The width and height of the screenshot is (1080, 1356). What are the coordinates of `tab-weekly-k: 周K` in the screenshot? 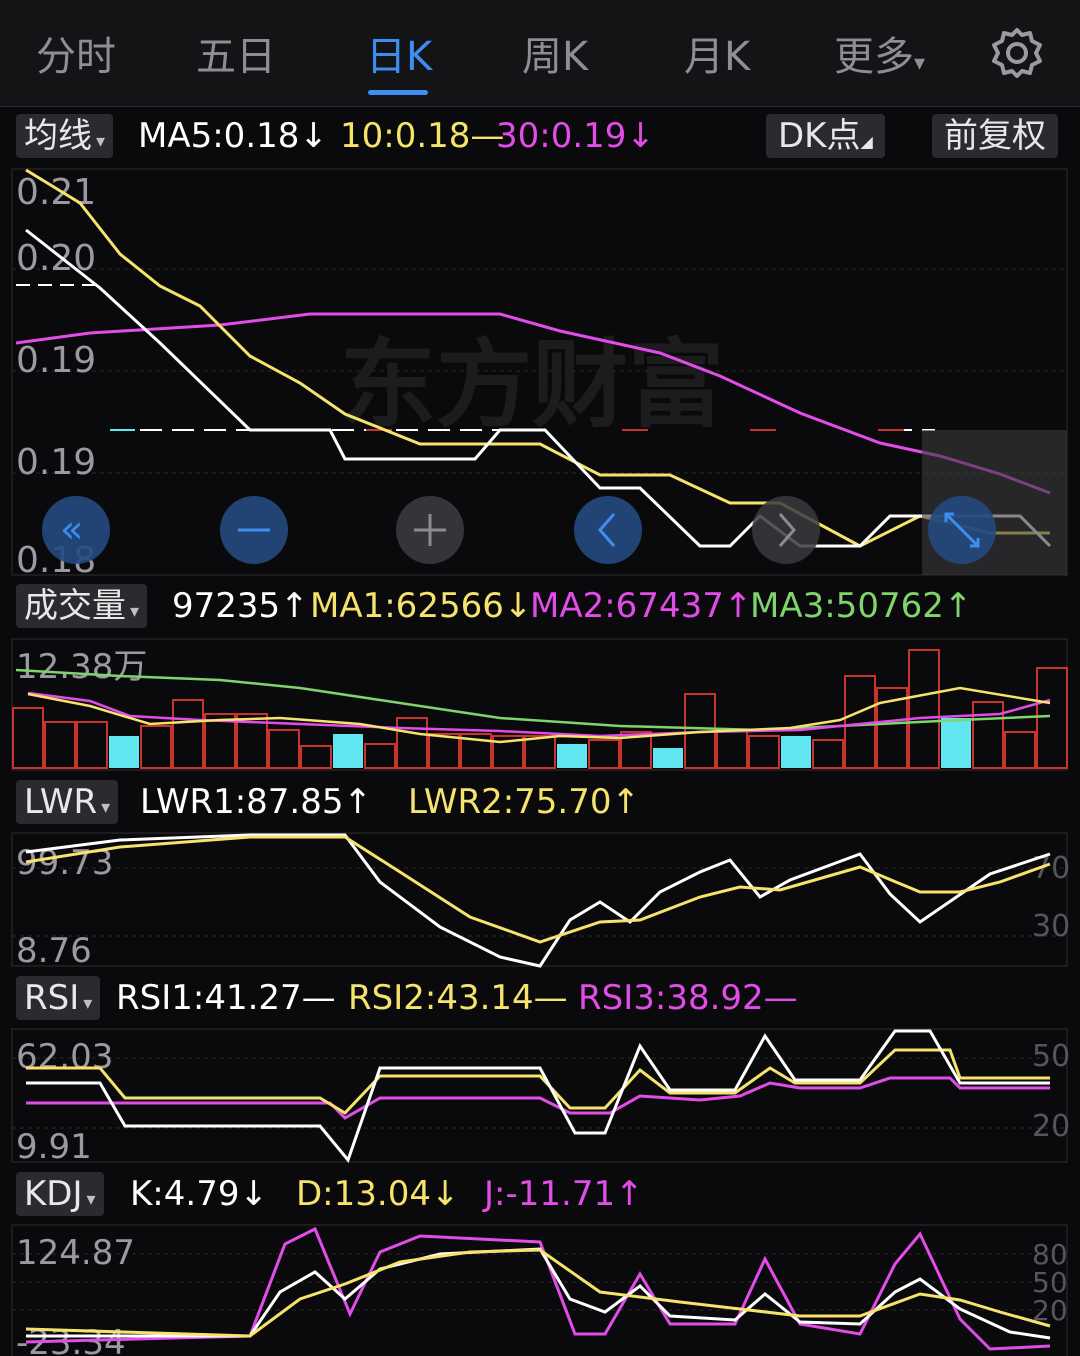 It's located at (555, 53).